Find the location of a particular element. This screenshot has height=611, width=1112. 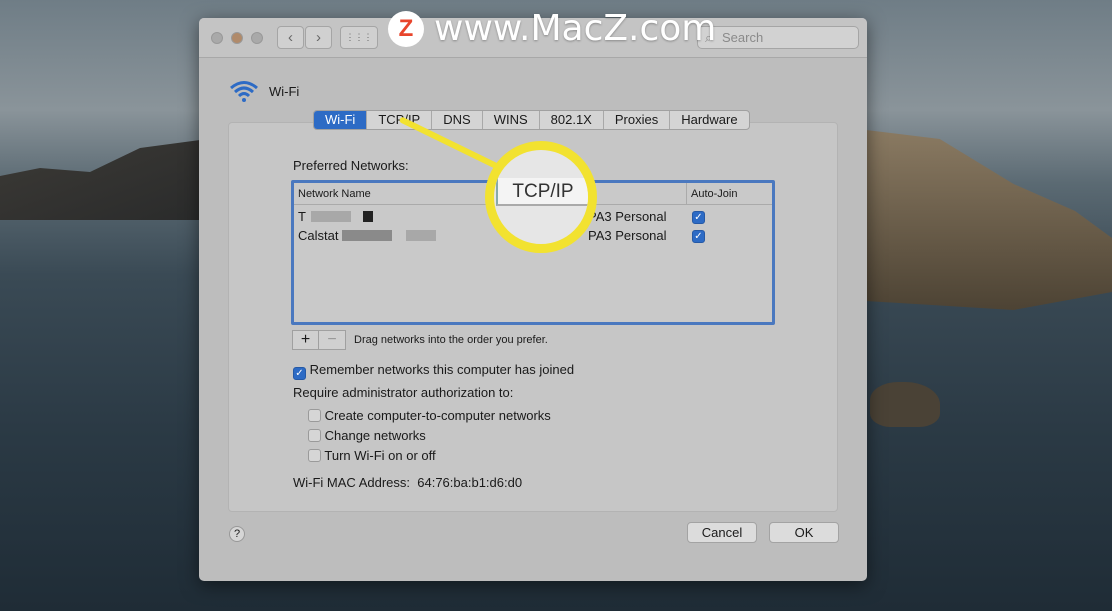

mac-address-label: Wi-Fi MAC Address: is located at coordinates (352, 482).